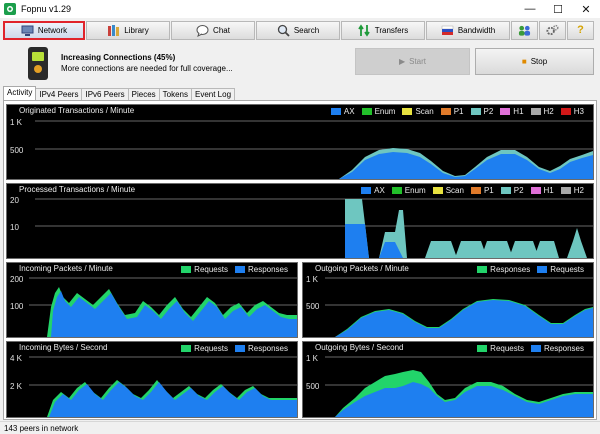 The image size is (600, 434). I want to click on maximize-button: ☐, so click(558, 9).